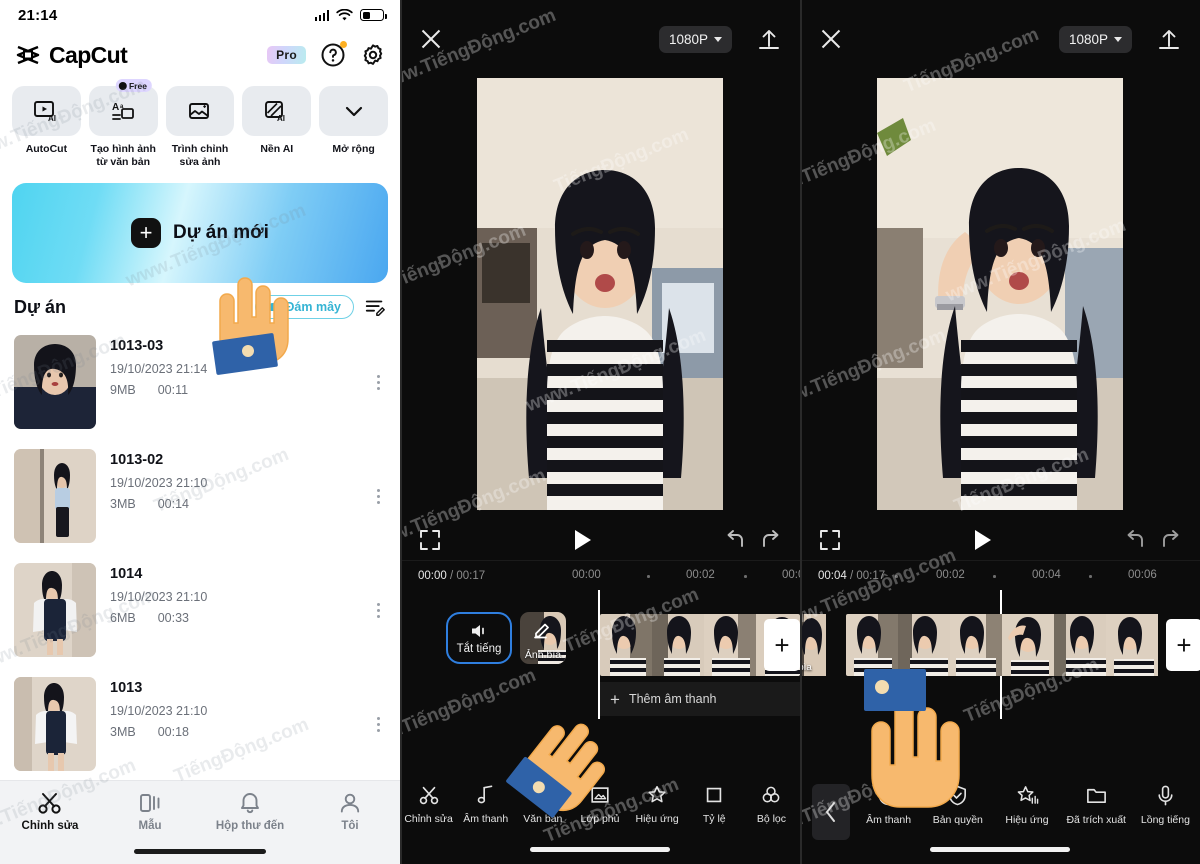 This screenshot has height=864, width=1200. What do you see at coordinates (373, 55) in the screenshot?
I see `gear-icon` at bounding box center [373, 55].